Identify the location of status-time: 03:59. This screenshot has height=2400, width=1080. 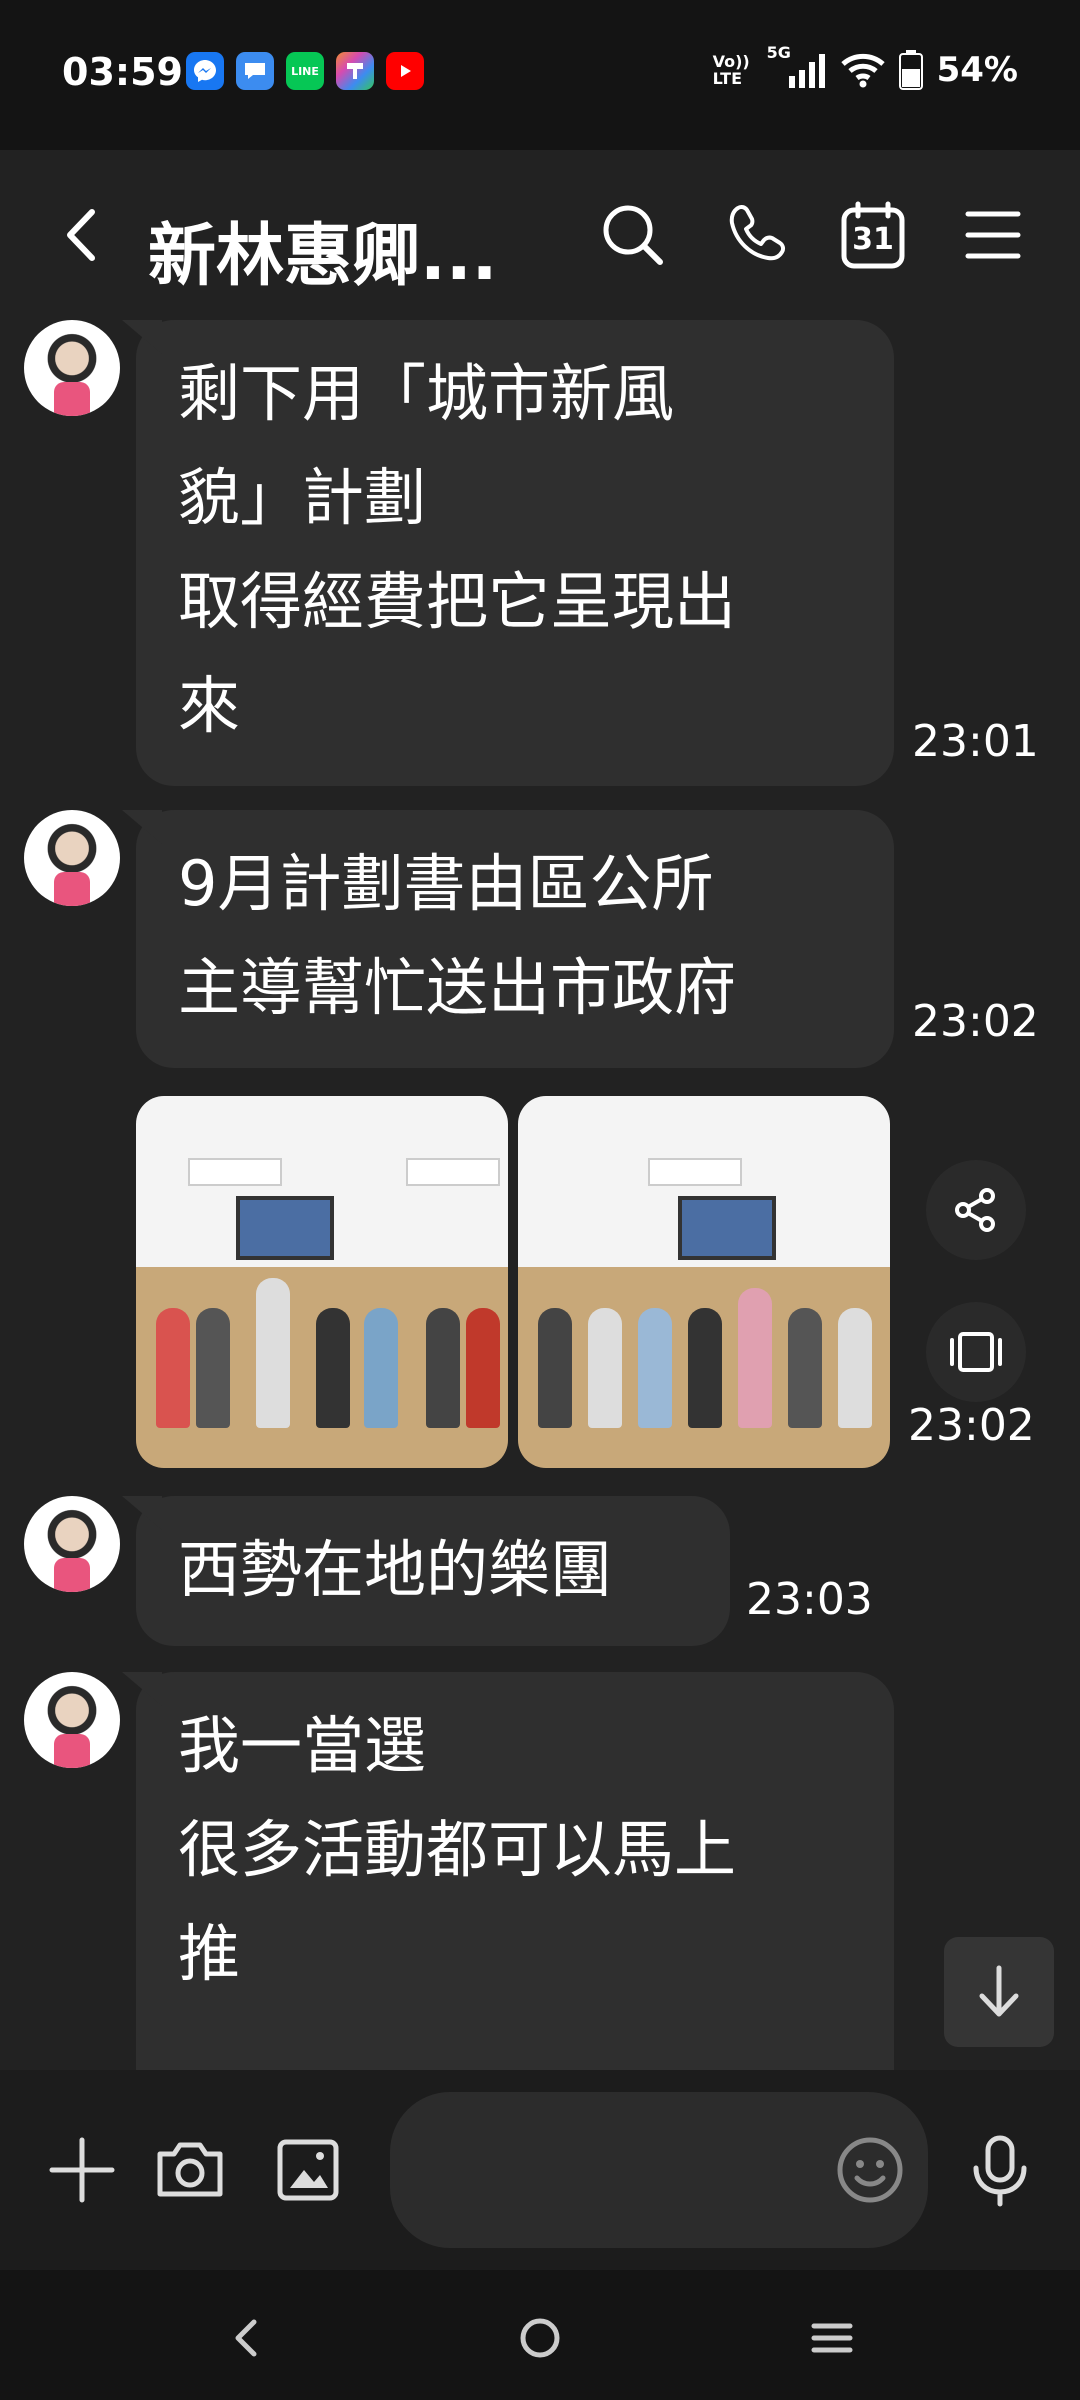
(122, 72).